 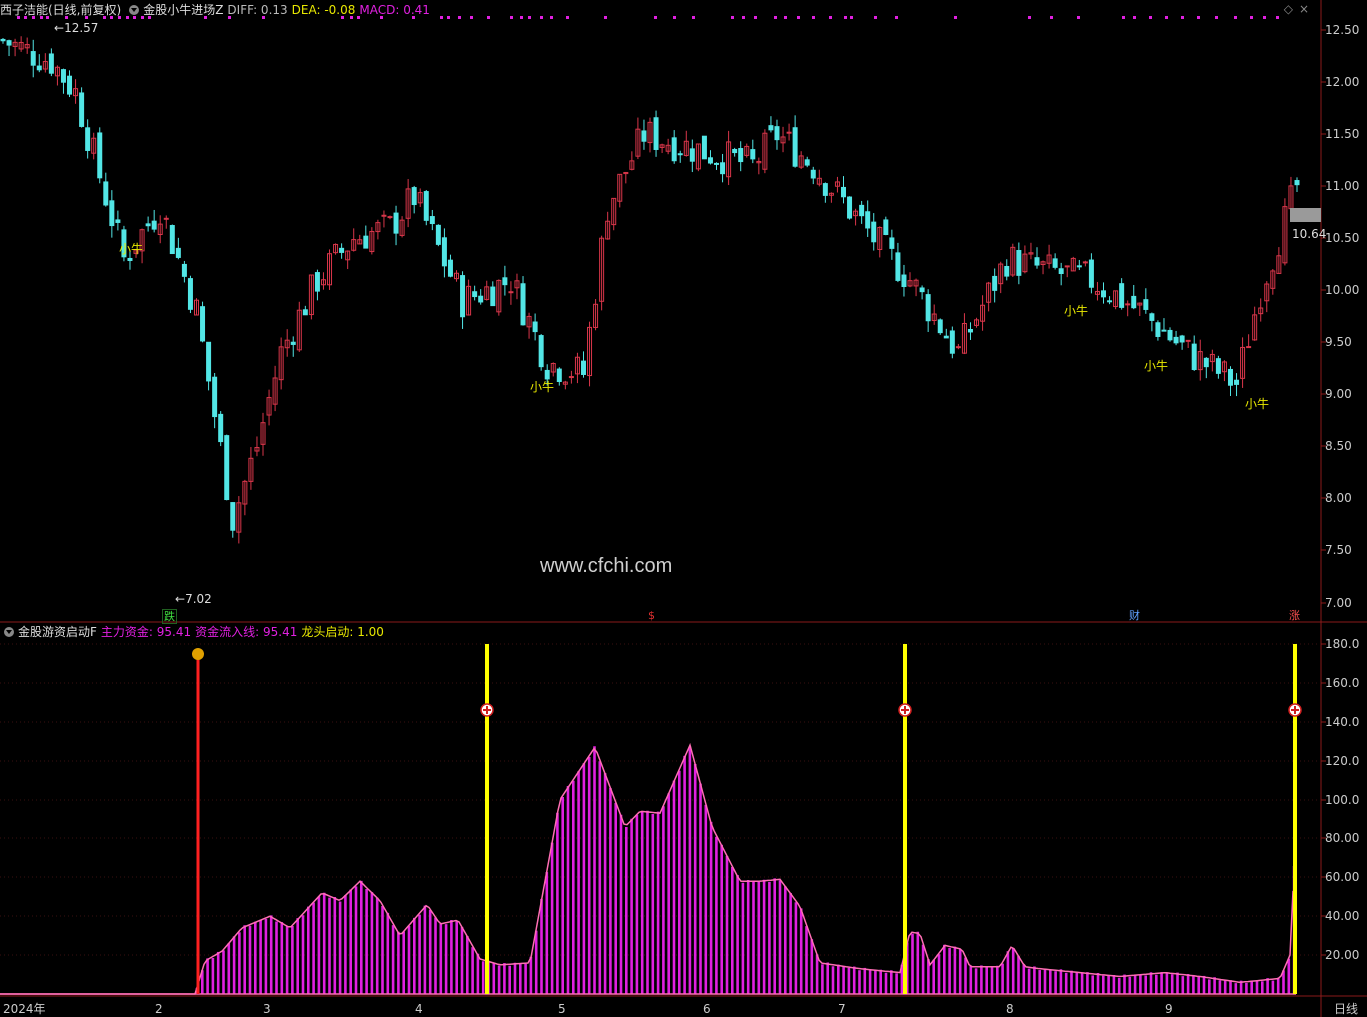 What do you see at coordinates (194, 632) in the screenshot?
I see `sub-chart-header: 金股游资启动F 主力资金: 95.41 资金流入线: 95.41 龙头启动: 1.00` at bounding box center [194, 632].